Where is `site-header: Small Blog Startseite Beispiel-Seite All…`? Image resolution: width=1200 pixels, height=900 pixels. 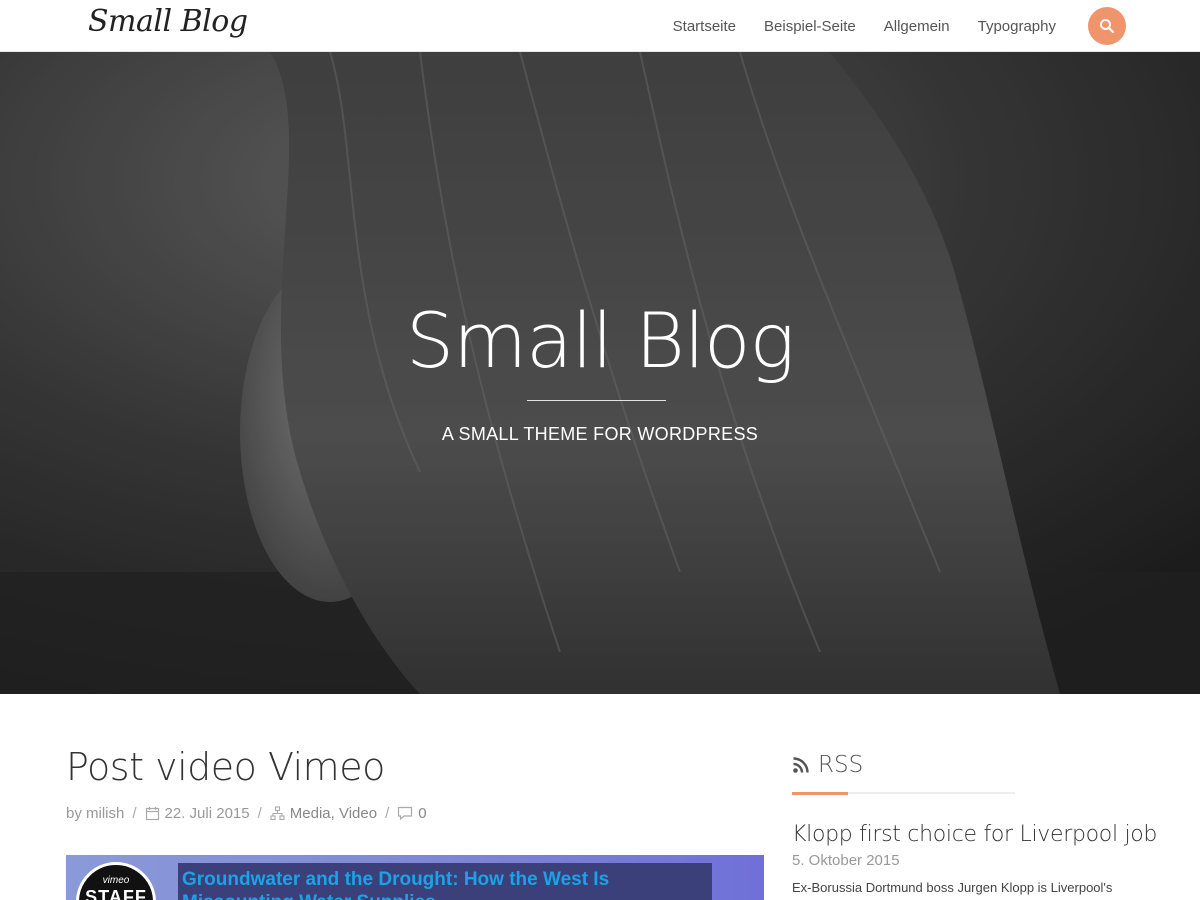 site-header: Small Blog Startseite Beispiel-Seite All… is located at coordinates (600, 26).